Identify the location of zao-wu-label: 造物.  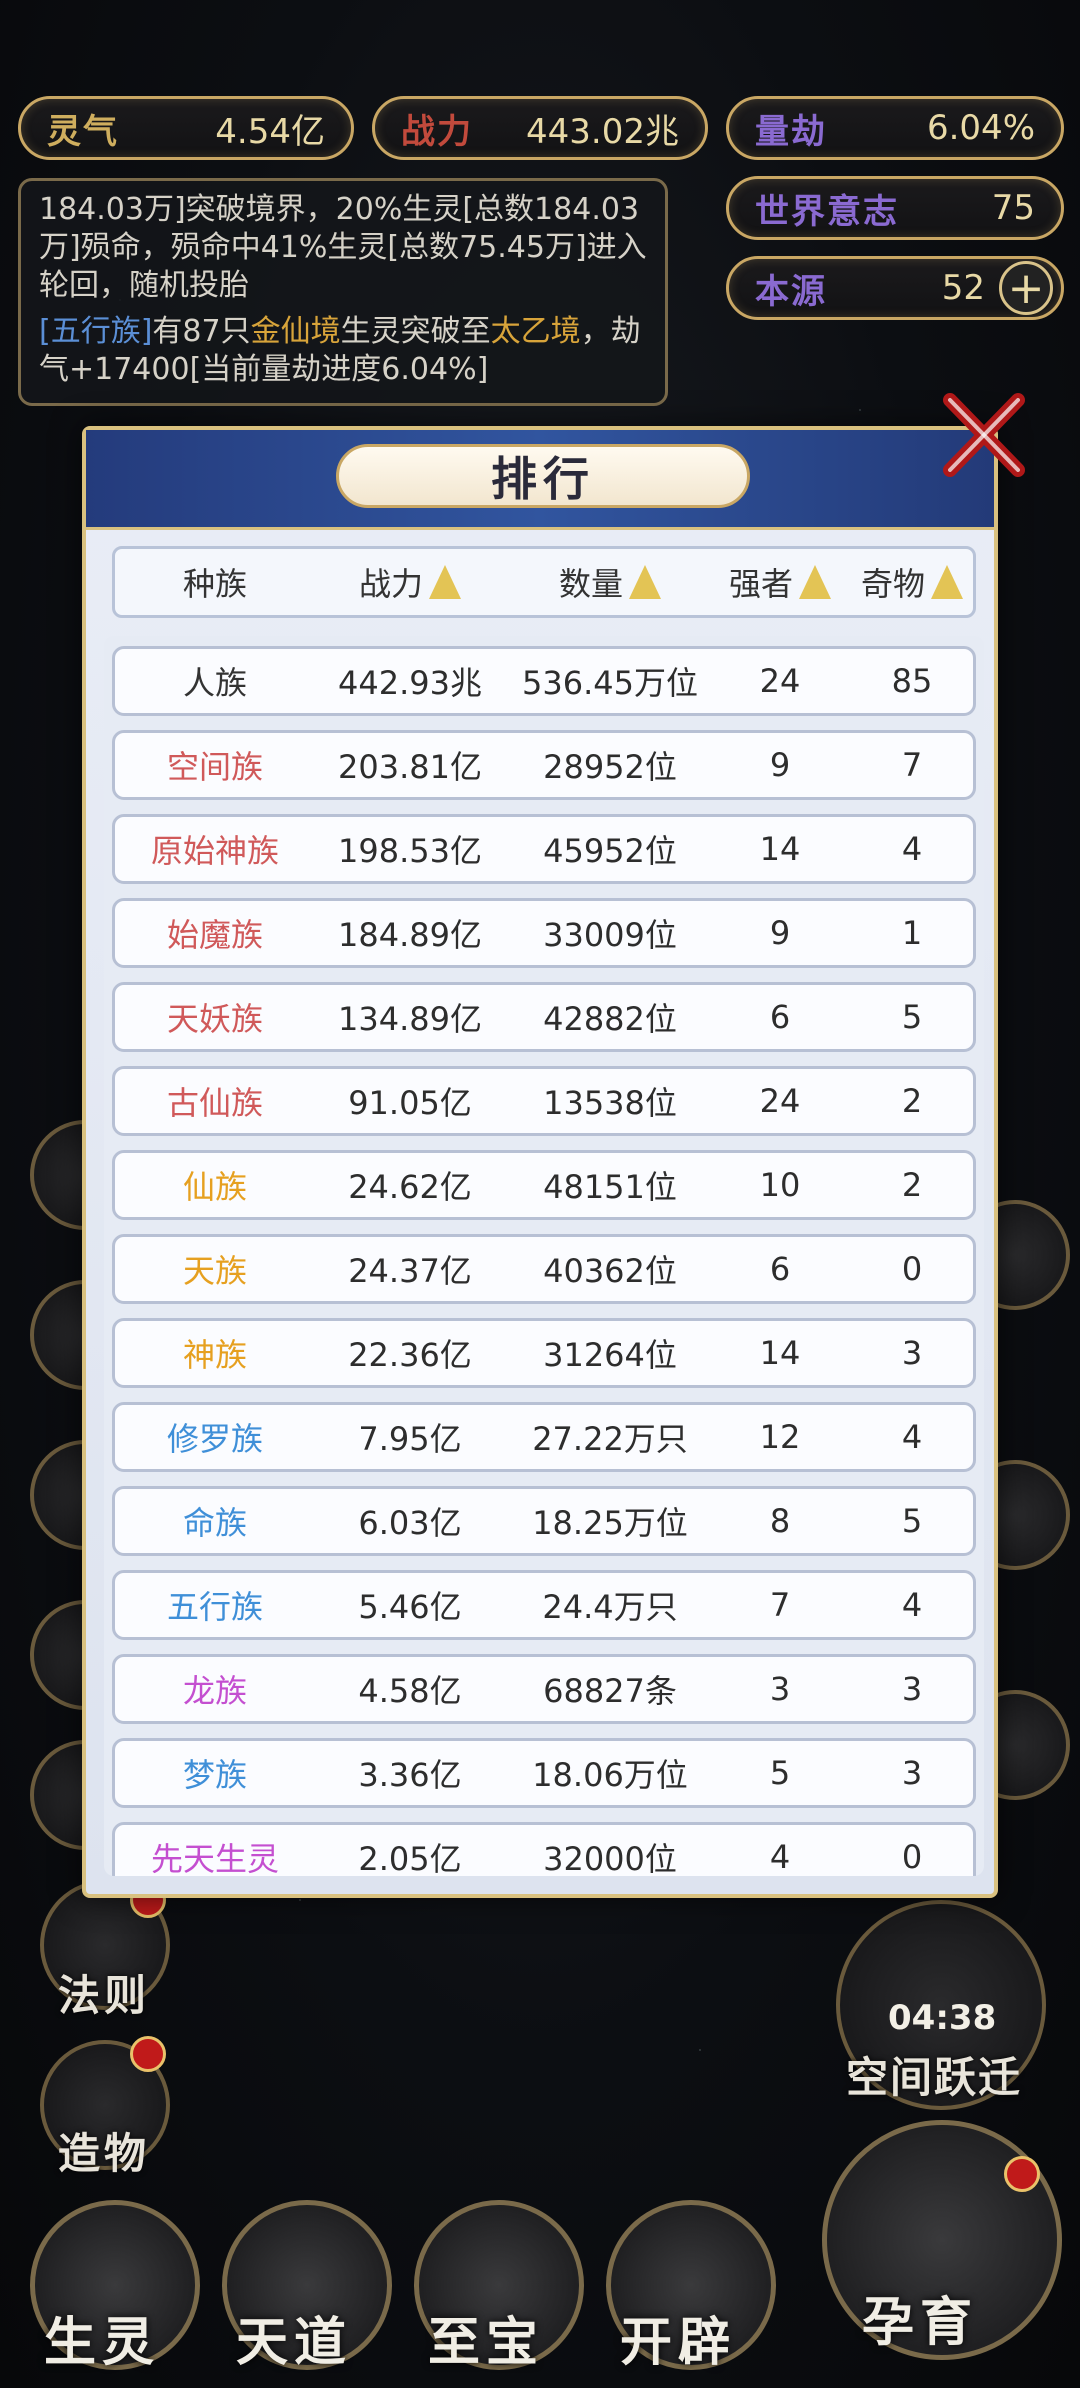
(104, 2153).